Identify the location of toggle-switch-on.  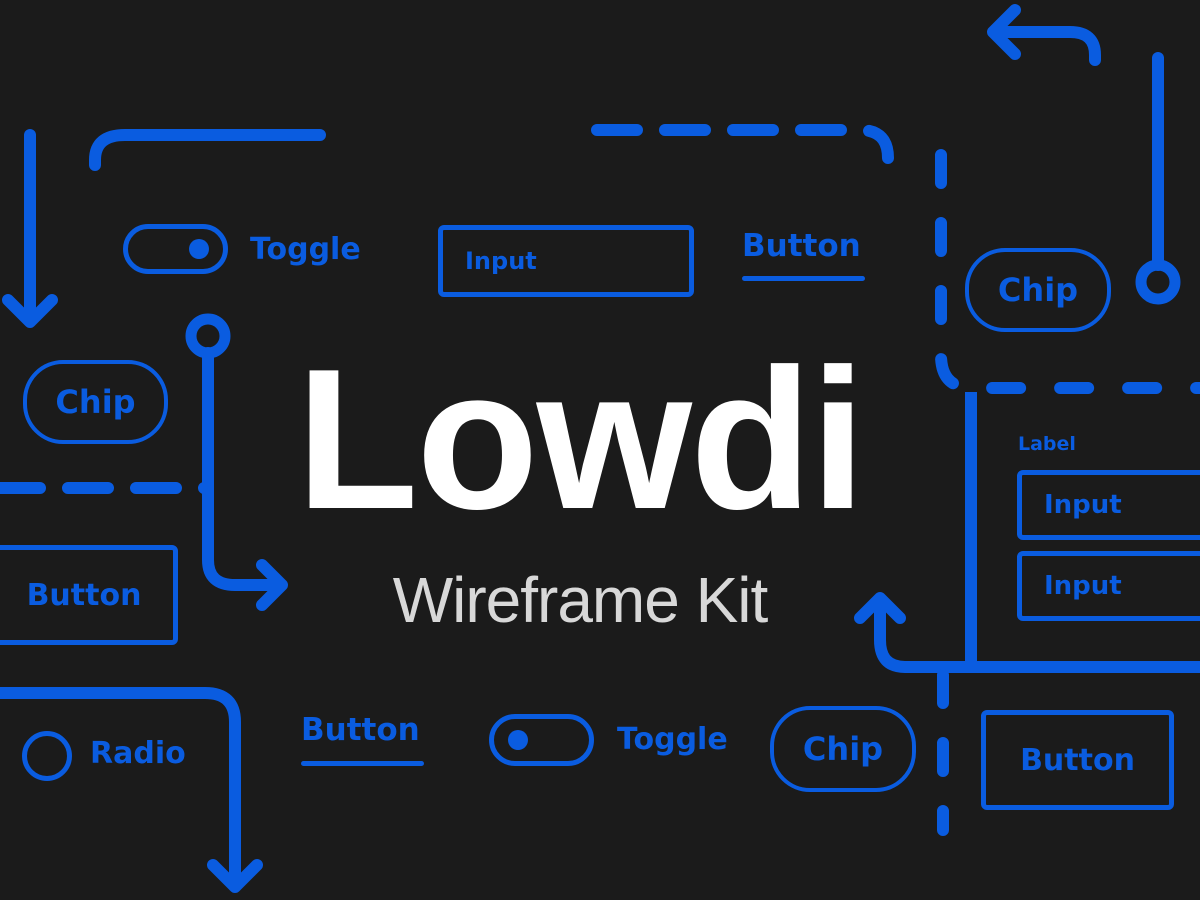
(175, 249).